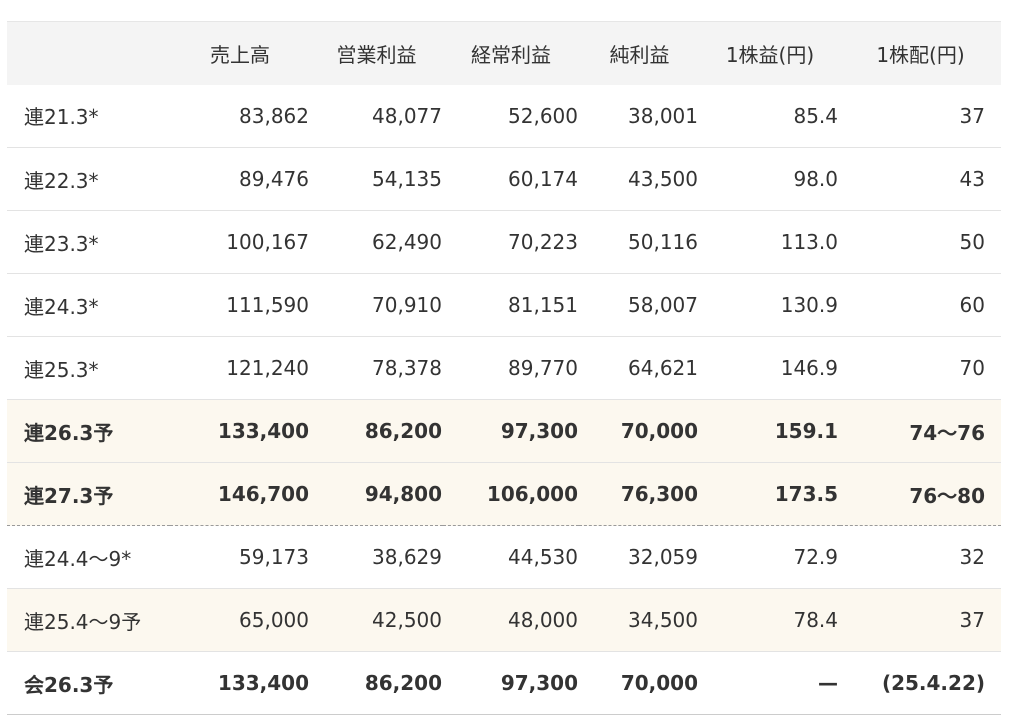 The height and width of the screenshot is (724, 1024). What do you see at coordinates (663, 242) in the screenshot?
I see `cell-net-profit: 50,116` at bounding box center [663, 242].